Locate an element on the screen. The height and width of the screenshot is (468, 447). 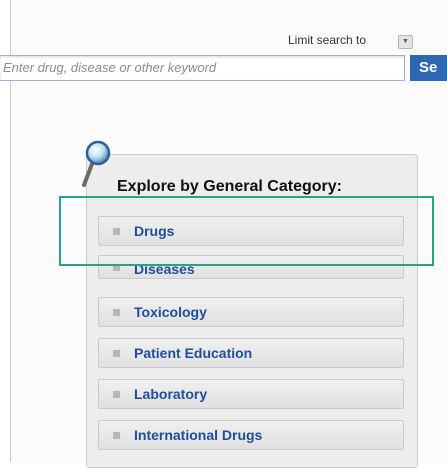
category-international-drugs: International Drugs is located at coordinates (251, 435).